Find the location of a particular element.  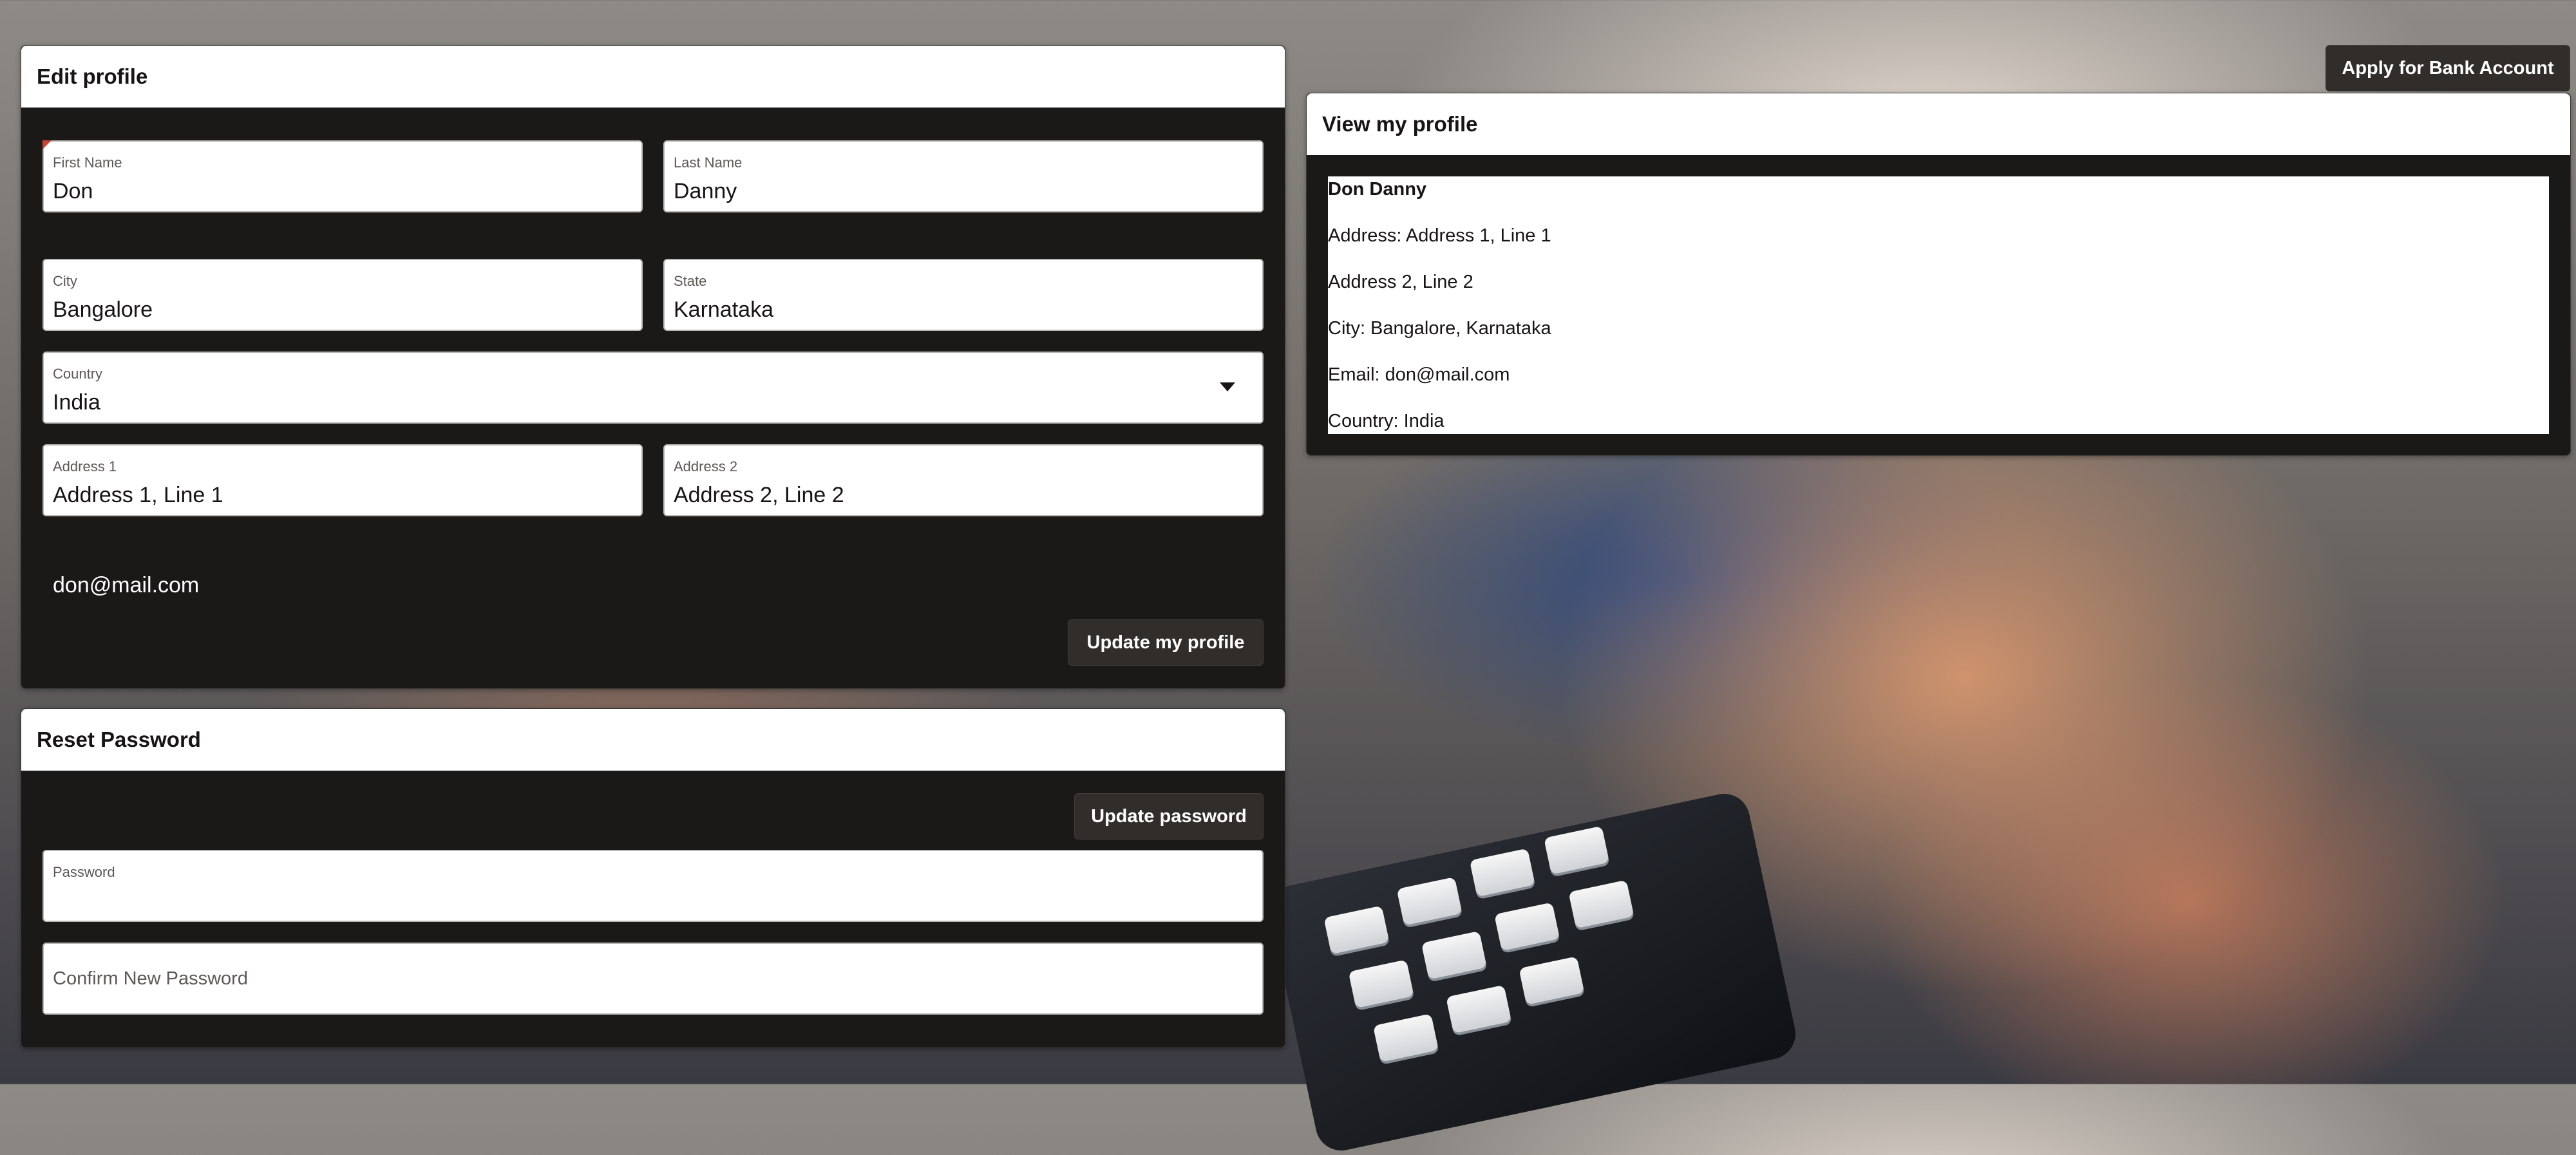

address2-field: Address 2 Address 2, Line 2 is located at coordinates (964, 480).